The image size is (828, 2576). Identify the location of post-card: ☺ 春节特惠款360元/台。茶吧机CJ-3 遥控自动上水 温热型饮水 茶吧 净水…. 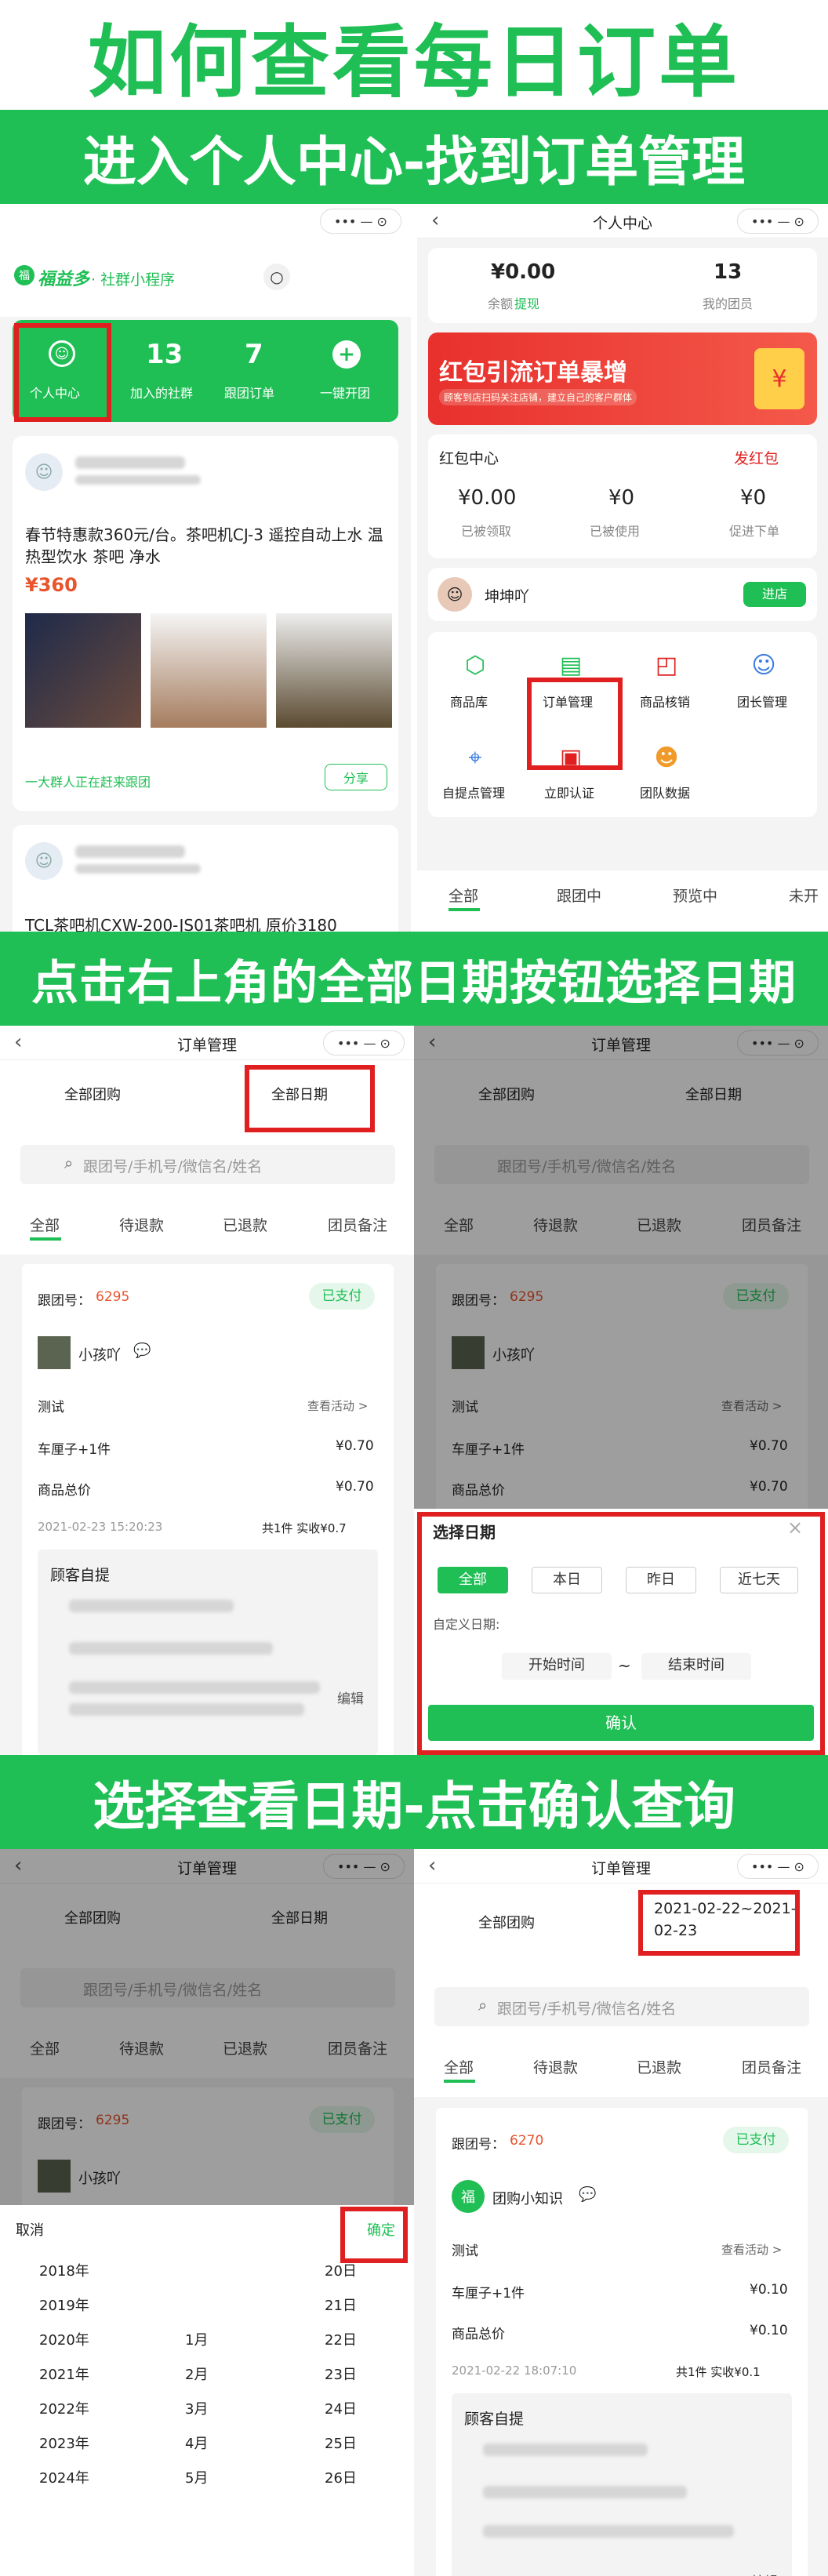
(205, 623).